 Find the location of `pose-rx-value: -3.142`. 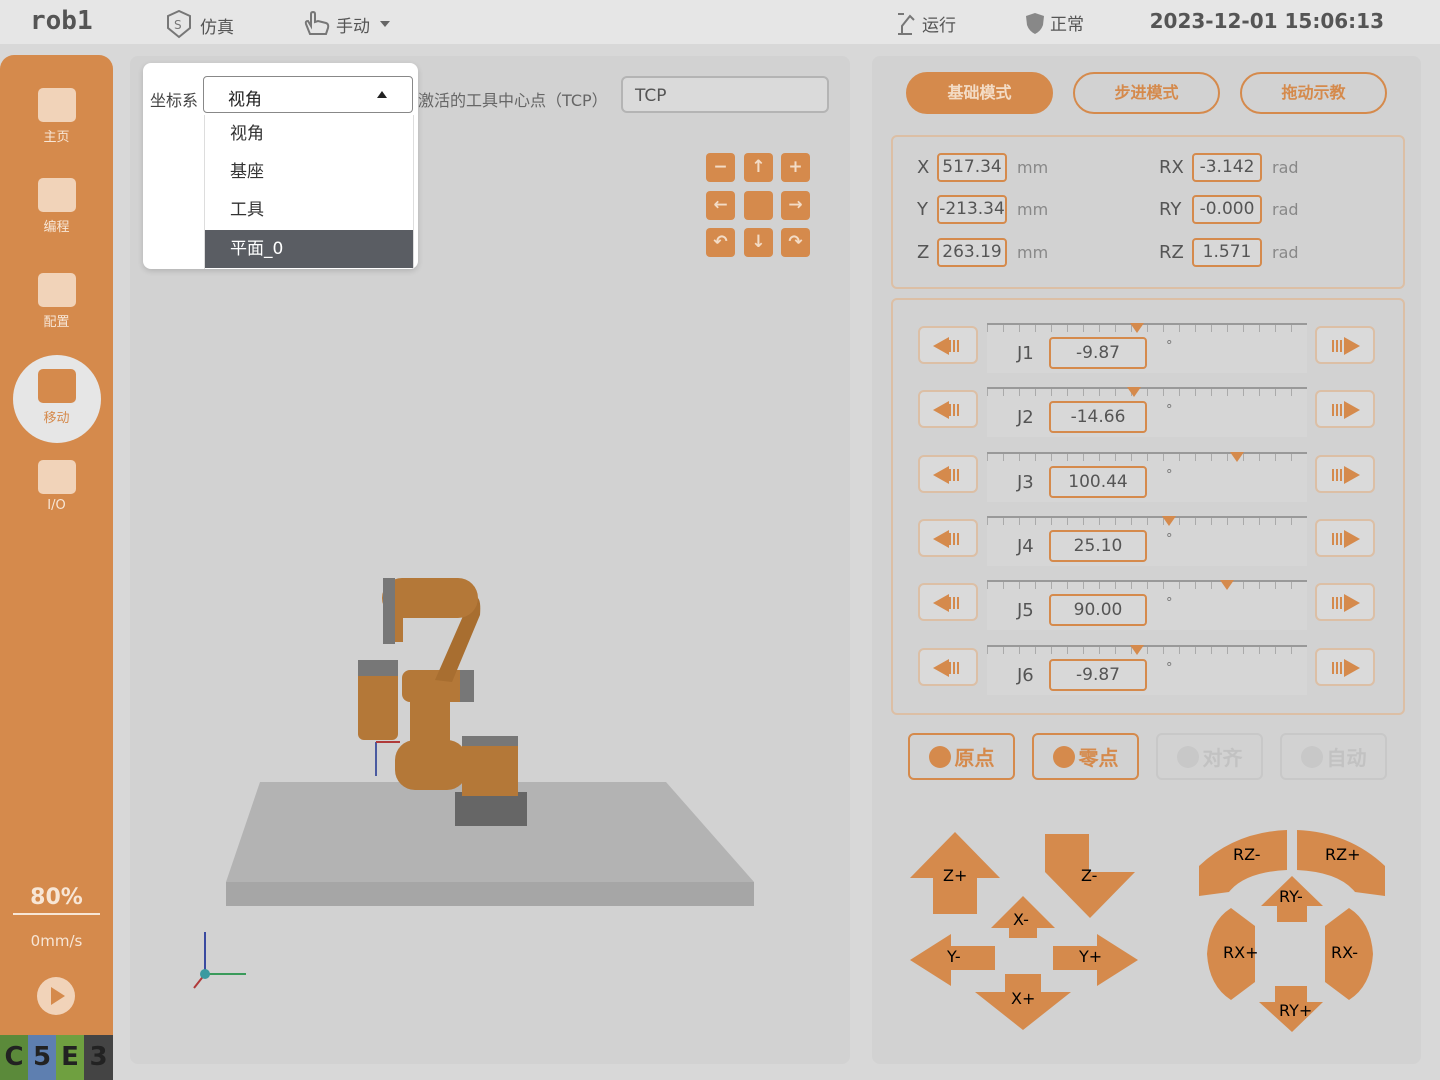

pose-rx-value: -3.142 is located at coordinates (1227, 167).